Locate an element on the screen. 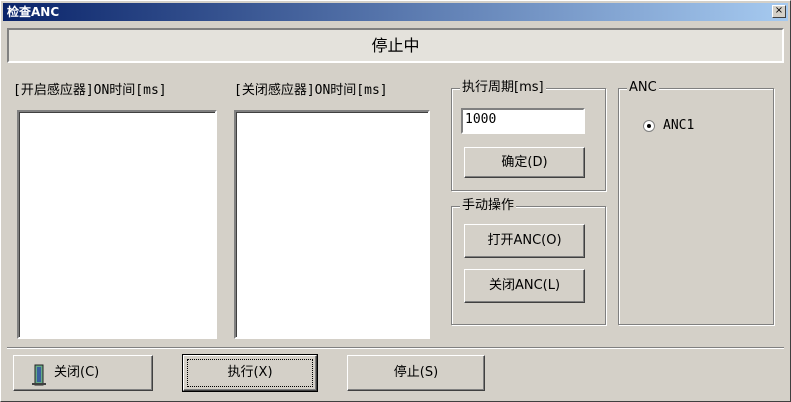  anc1-radio-label: ANC1 is located at coordinates (678, 125).